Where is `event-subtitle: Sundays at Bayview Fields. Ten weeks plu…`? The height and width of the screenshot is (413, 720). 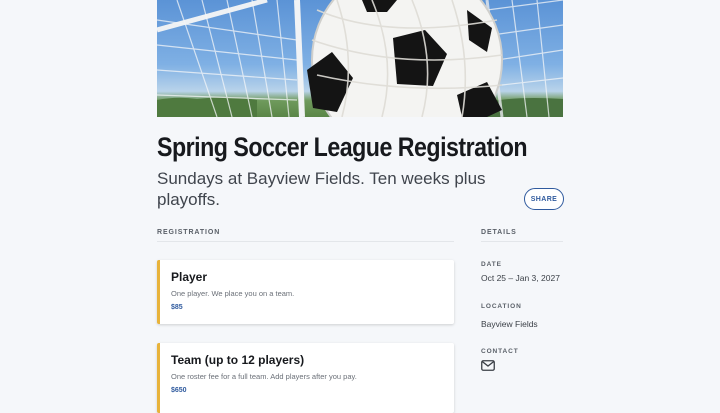 event-subtitle: Sundays at Bayview Fields. Ten weeks plu… is located at coordinates (321, 189).